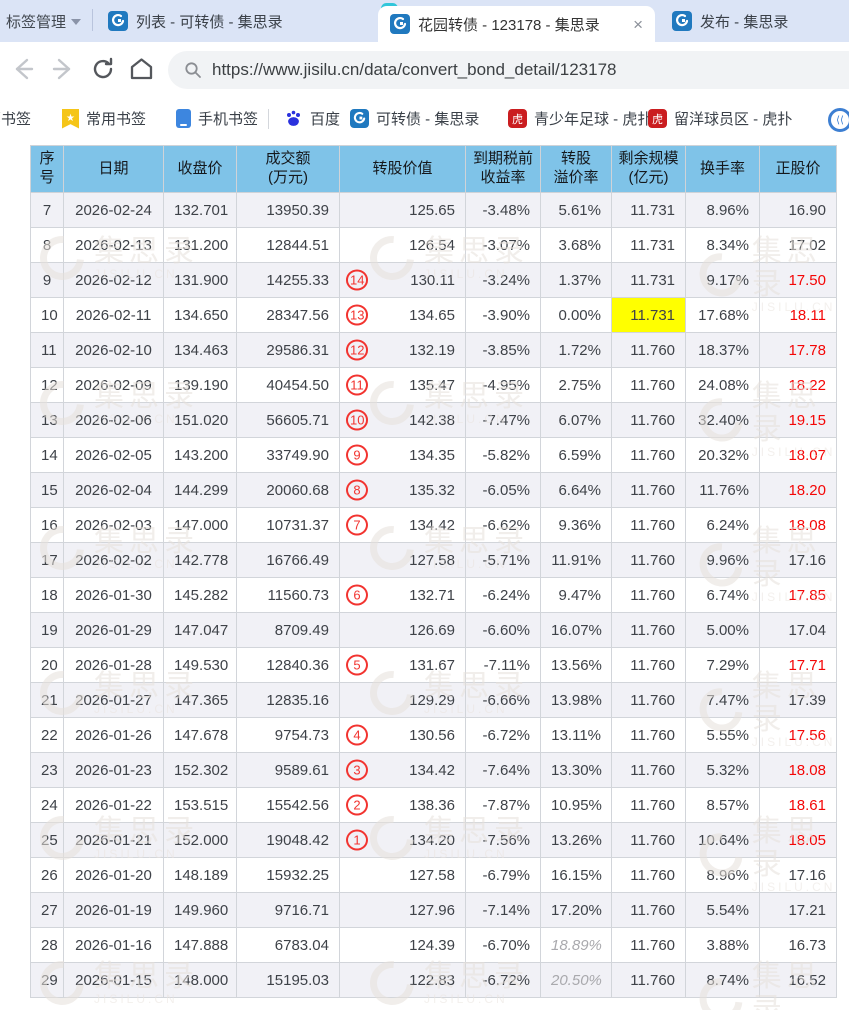 Image resolution: width=849 pixels, height=1010 pixels. Describe the element at coordinates (503, 350) in the screenshot. I see `cell-ytm: -3.85%` at that location.